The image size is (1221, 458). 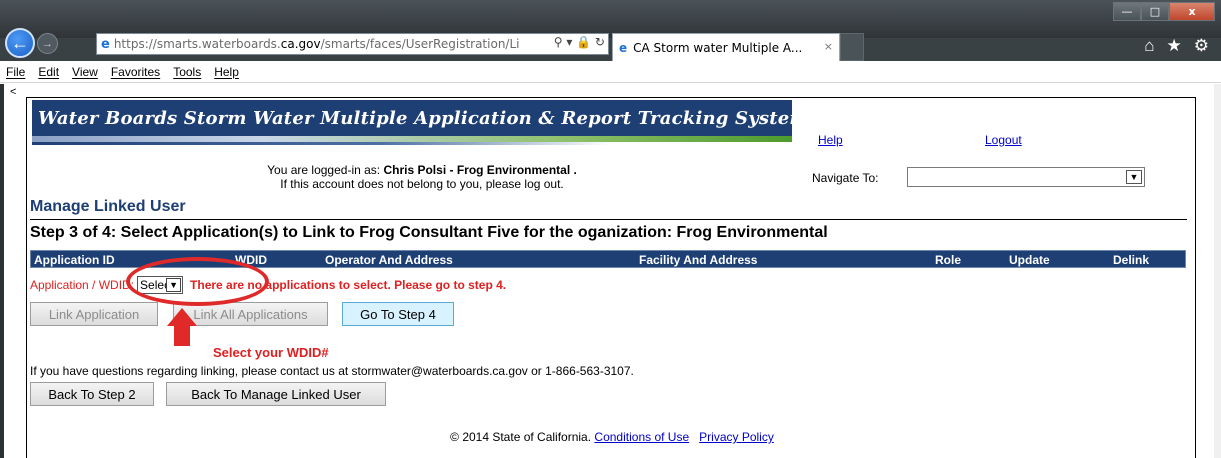 I want to click on back-to-manage-linked-user-button: Back To Manage Linked User, so click(x=276, y=394).